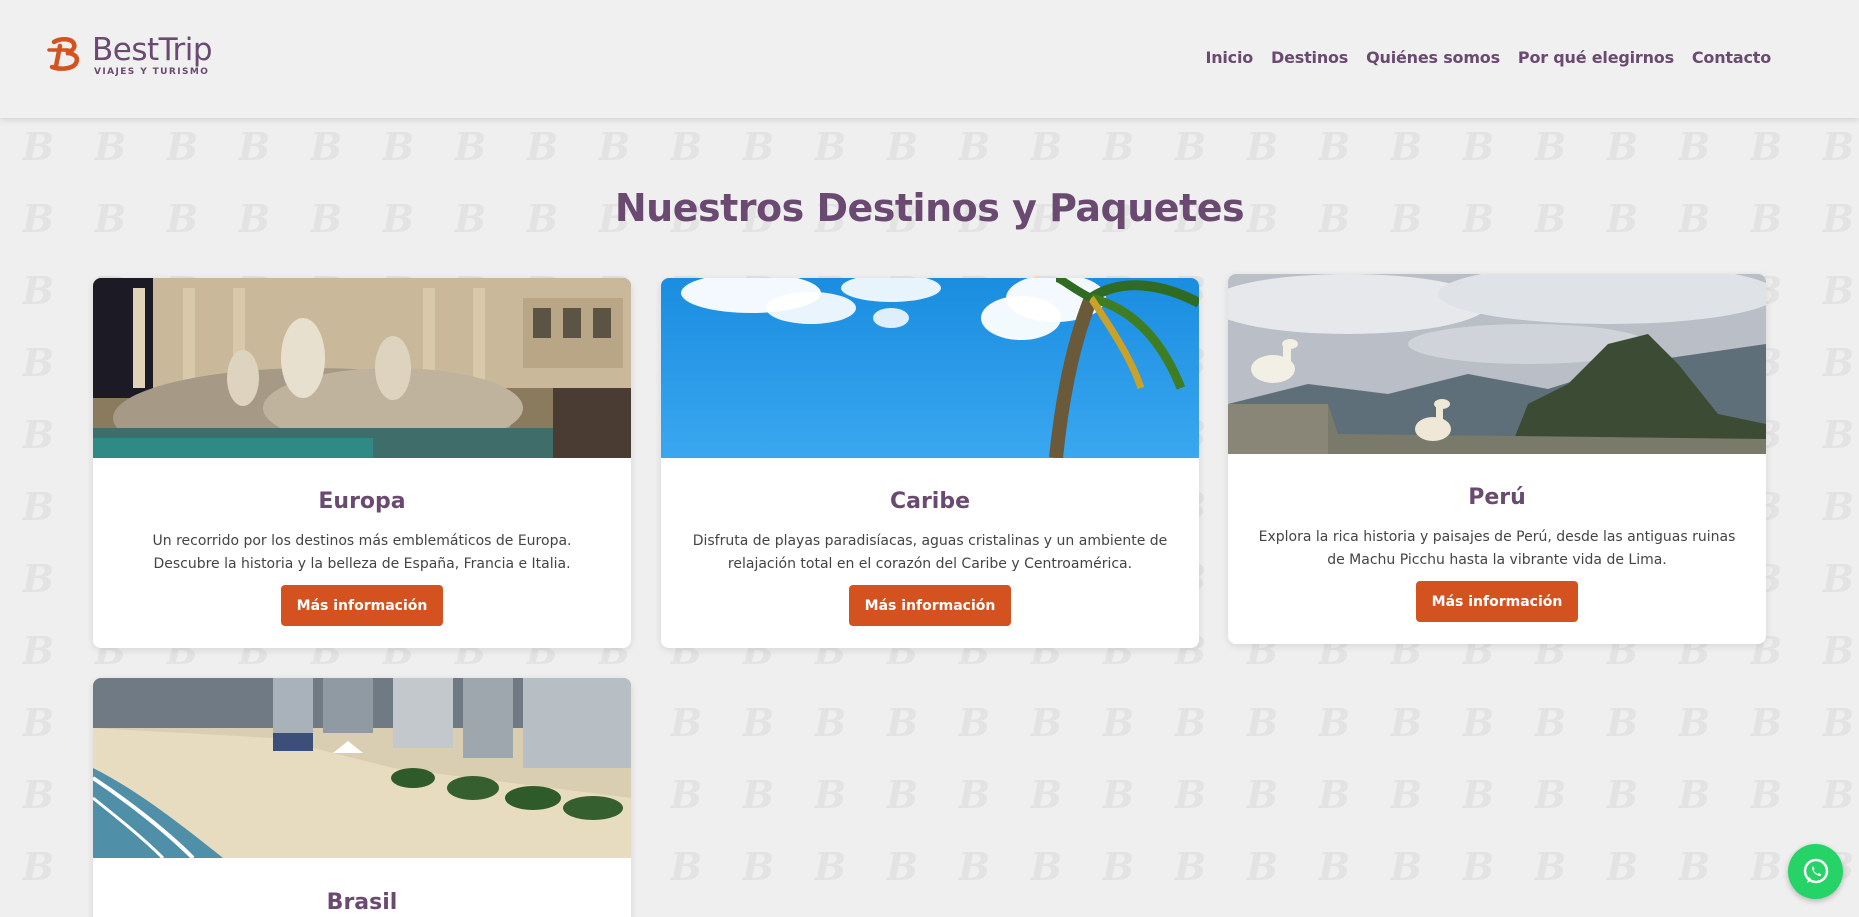 This screenshot has height=917, width=1859. I want to click on trevi-fountain-photo, so click(362, 368).